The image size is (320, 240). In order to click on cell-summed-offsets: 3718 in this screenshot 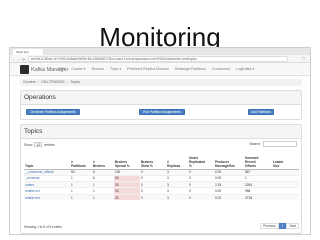, I will do `click(258, 197)`.